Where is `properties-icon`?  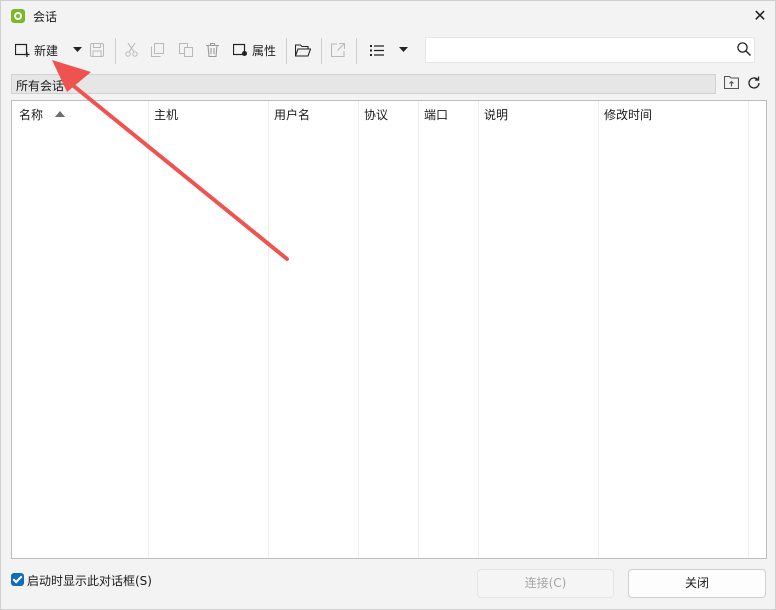 properties-icon is located at coordinates (240, 49).